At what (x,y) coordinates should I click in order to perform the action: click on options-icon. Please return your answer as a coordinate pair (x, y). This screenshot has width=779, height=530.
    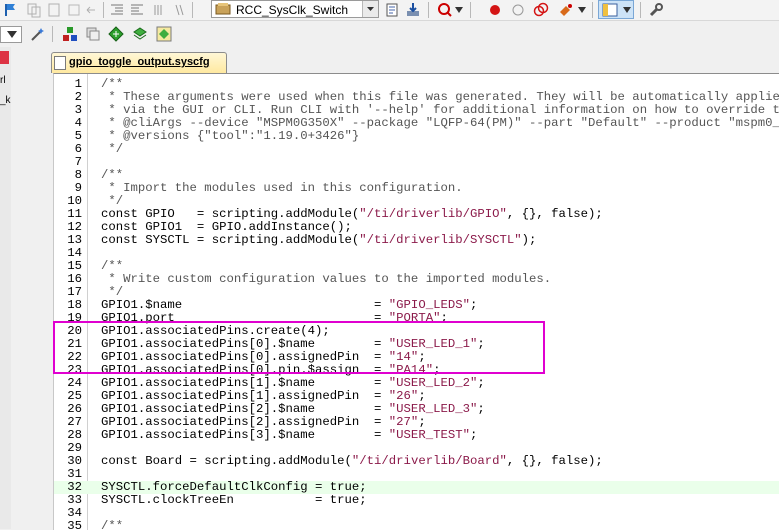
    Looking at the image, I should click on (393, 10).